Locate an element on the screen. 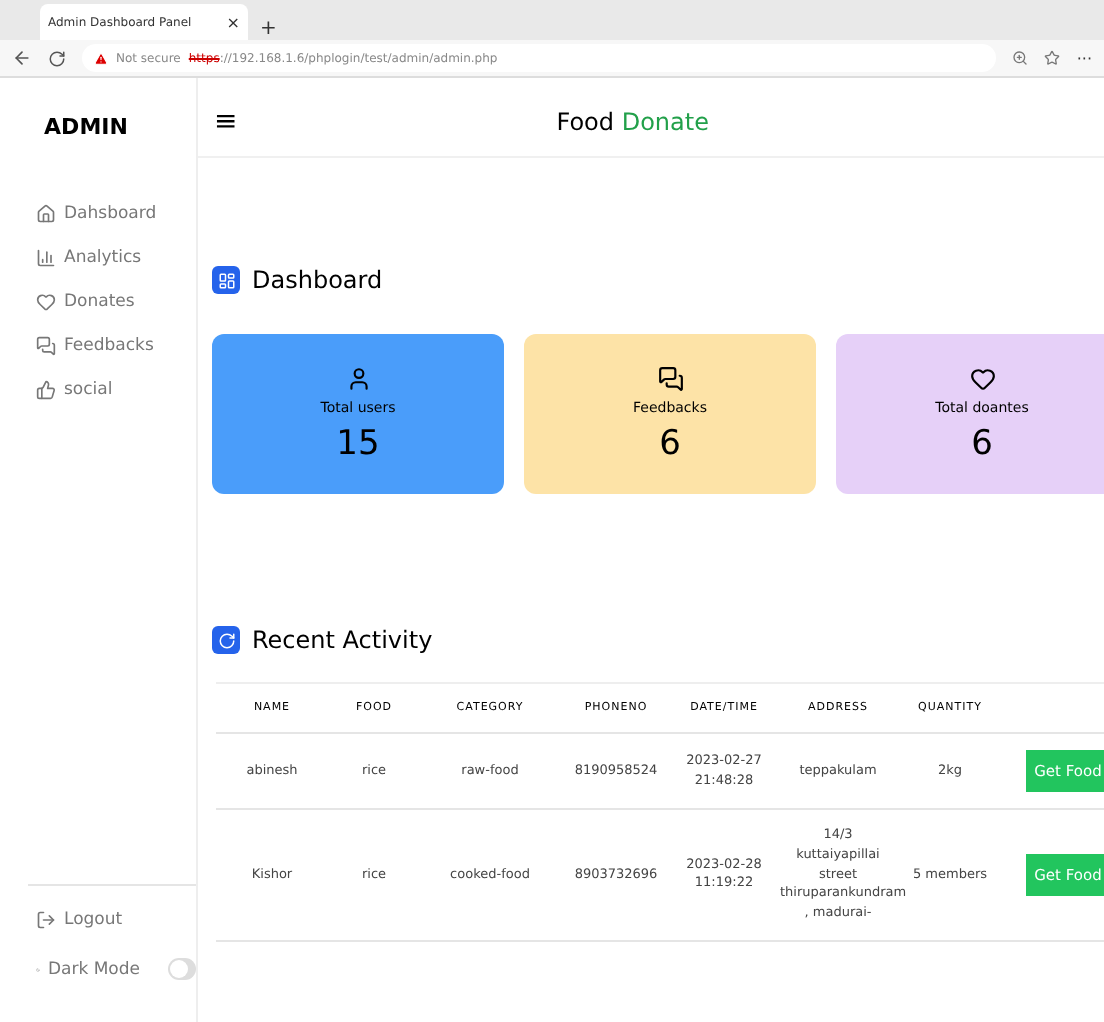 This screenshot has width=1104, height=1022. dark-mode-label: Dark Mode is located at coordinates (93, 969).